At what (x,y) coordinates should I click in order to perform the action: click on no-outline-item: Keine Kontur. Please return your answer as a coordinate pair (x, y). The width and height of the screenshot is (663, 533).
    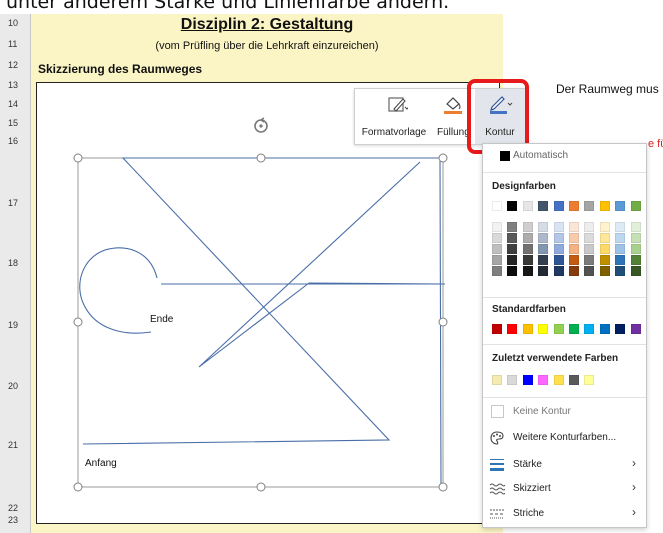
    Looking at the image, I should click on (564, 412).